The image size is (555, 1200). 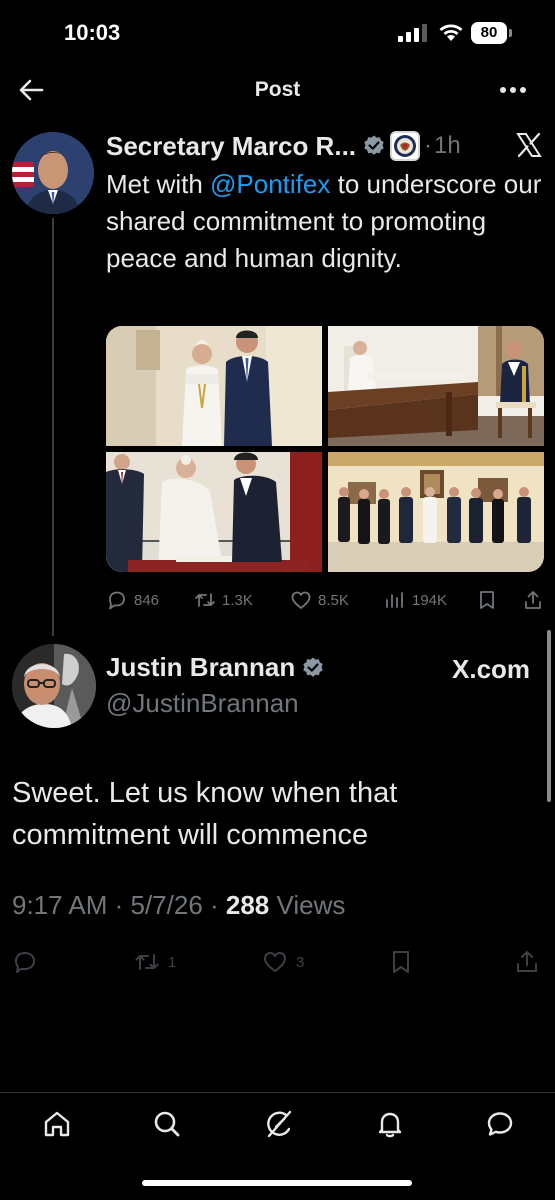 I want to click on repost-count: 1, so click(x=172, y=962).